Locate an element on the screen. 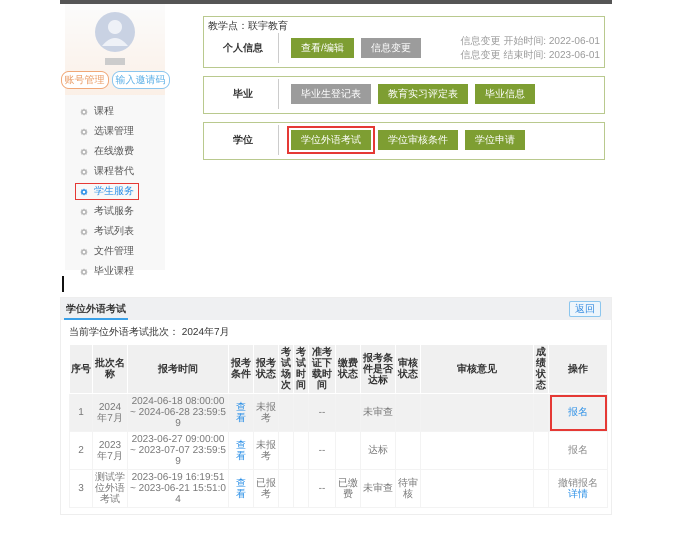  panel-title: 学位外语考试 is located at coordinates (96, 311).